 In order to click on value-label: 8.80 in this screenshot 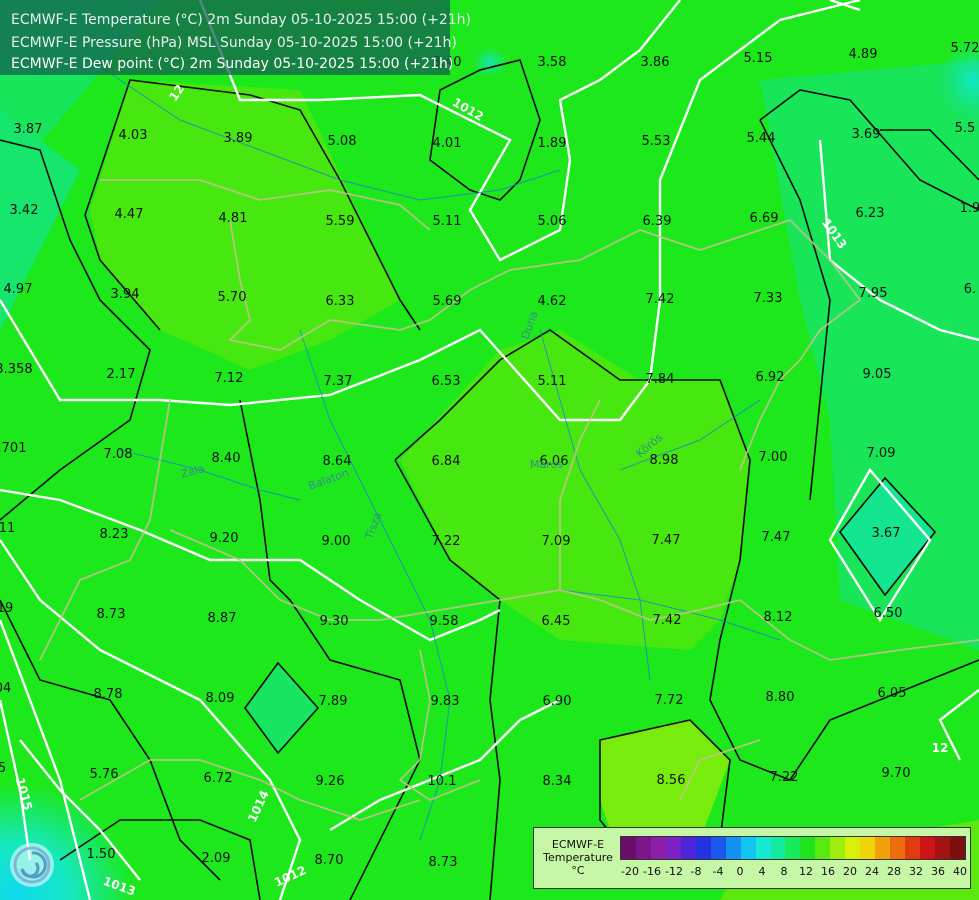, I will do `click(780, 697)`.